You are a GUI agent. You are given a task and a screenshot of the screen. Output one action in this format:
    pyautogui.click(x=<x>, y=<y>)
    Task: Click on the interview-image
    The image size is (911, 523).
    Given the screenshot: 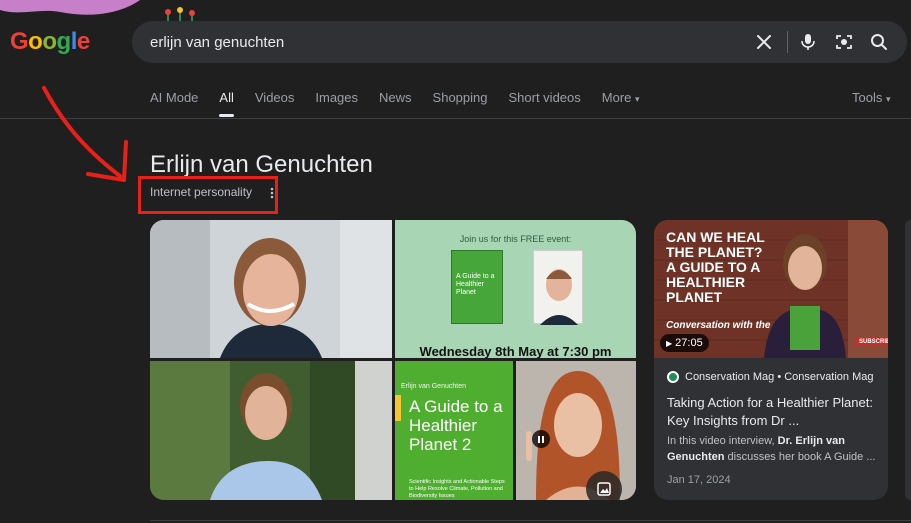 What is the action you would take?
    pyautogui.click(x=271, y=430)
    